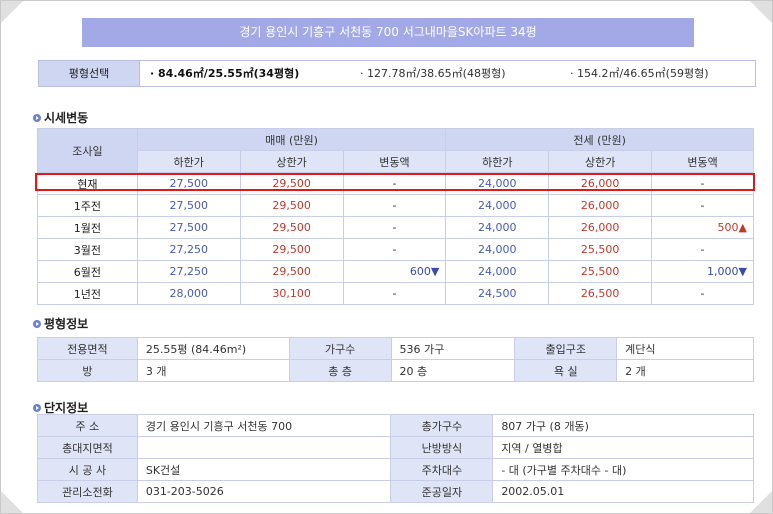 The image size is (773, 514). I want to click on page-title: 경기 용인시 기흥구 서천동 700 서그내마을SK아파트 34평, so click(388, 32).